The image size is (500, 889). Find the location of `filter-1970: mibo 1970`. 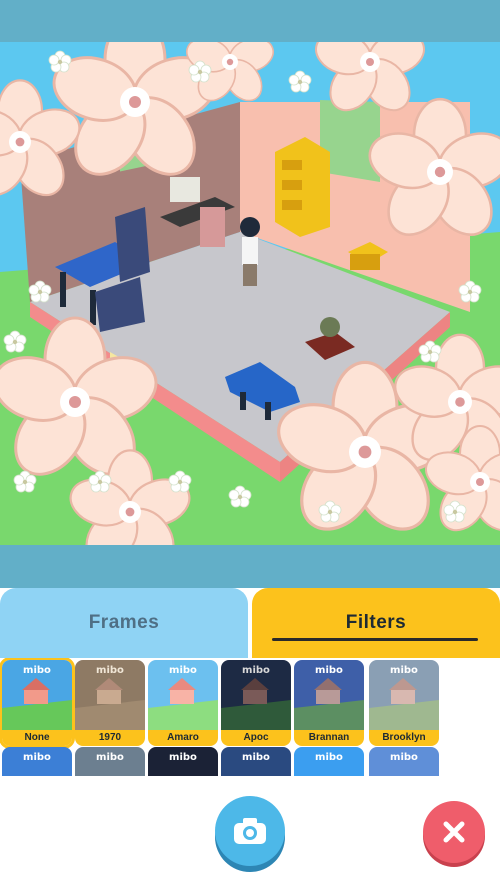

filter-1970: mibo 1970 is located at coordinates (110, 703).